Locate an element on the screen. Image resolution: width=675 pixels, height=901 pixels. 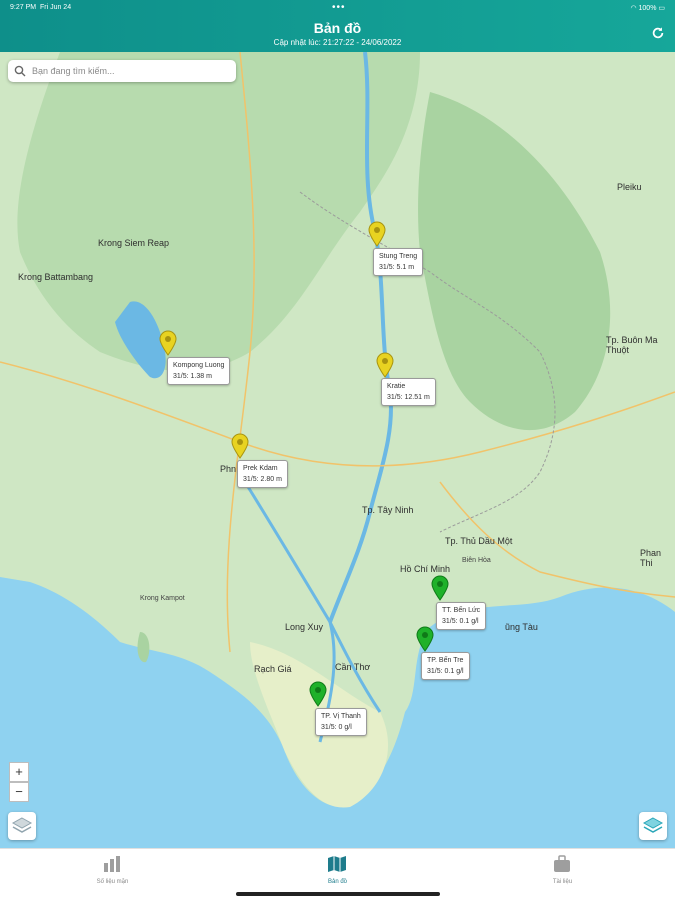
marker-value: 31/5: 2.80 m is located at coordinates (262, 479).